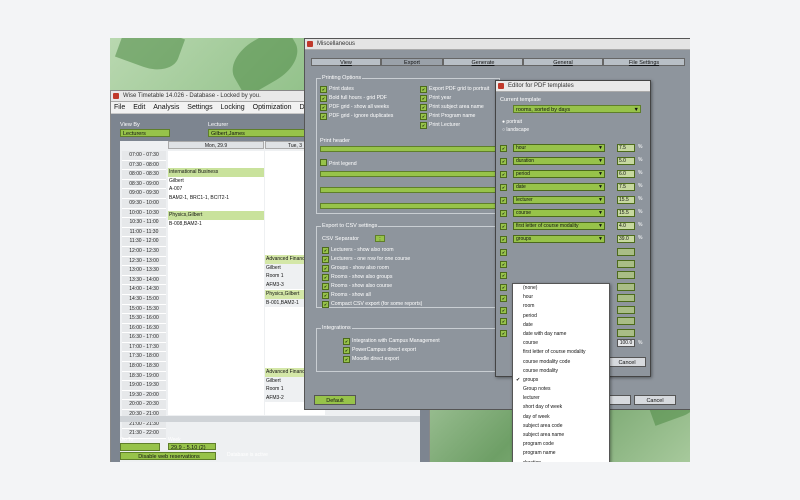  What do you see at coordinates (559, 226) in the screenshot?
I see `field-select: first letter of course modality ▼` at bounding box center [559, 226].